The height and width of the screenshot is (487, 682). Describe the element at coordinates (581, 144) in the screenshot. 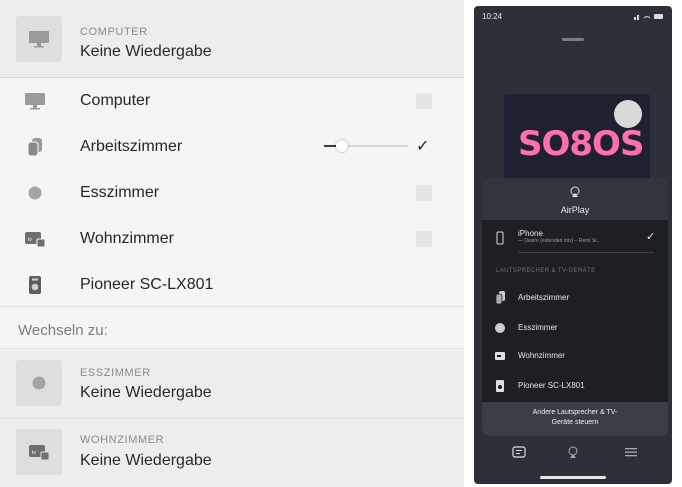

I see `album-title: SO8OS` at that location.